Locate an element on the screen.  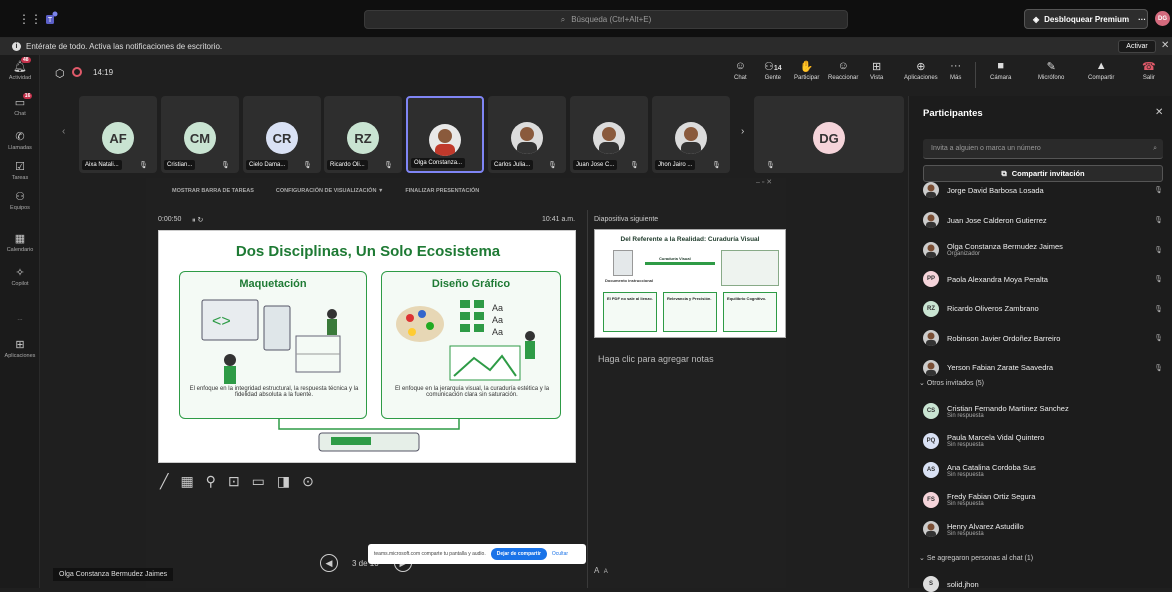
chevron-left-icon: ‹ is located at coordinates (63, 131).